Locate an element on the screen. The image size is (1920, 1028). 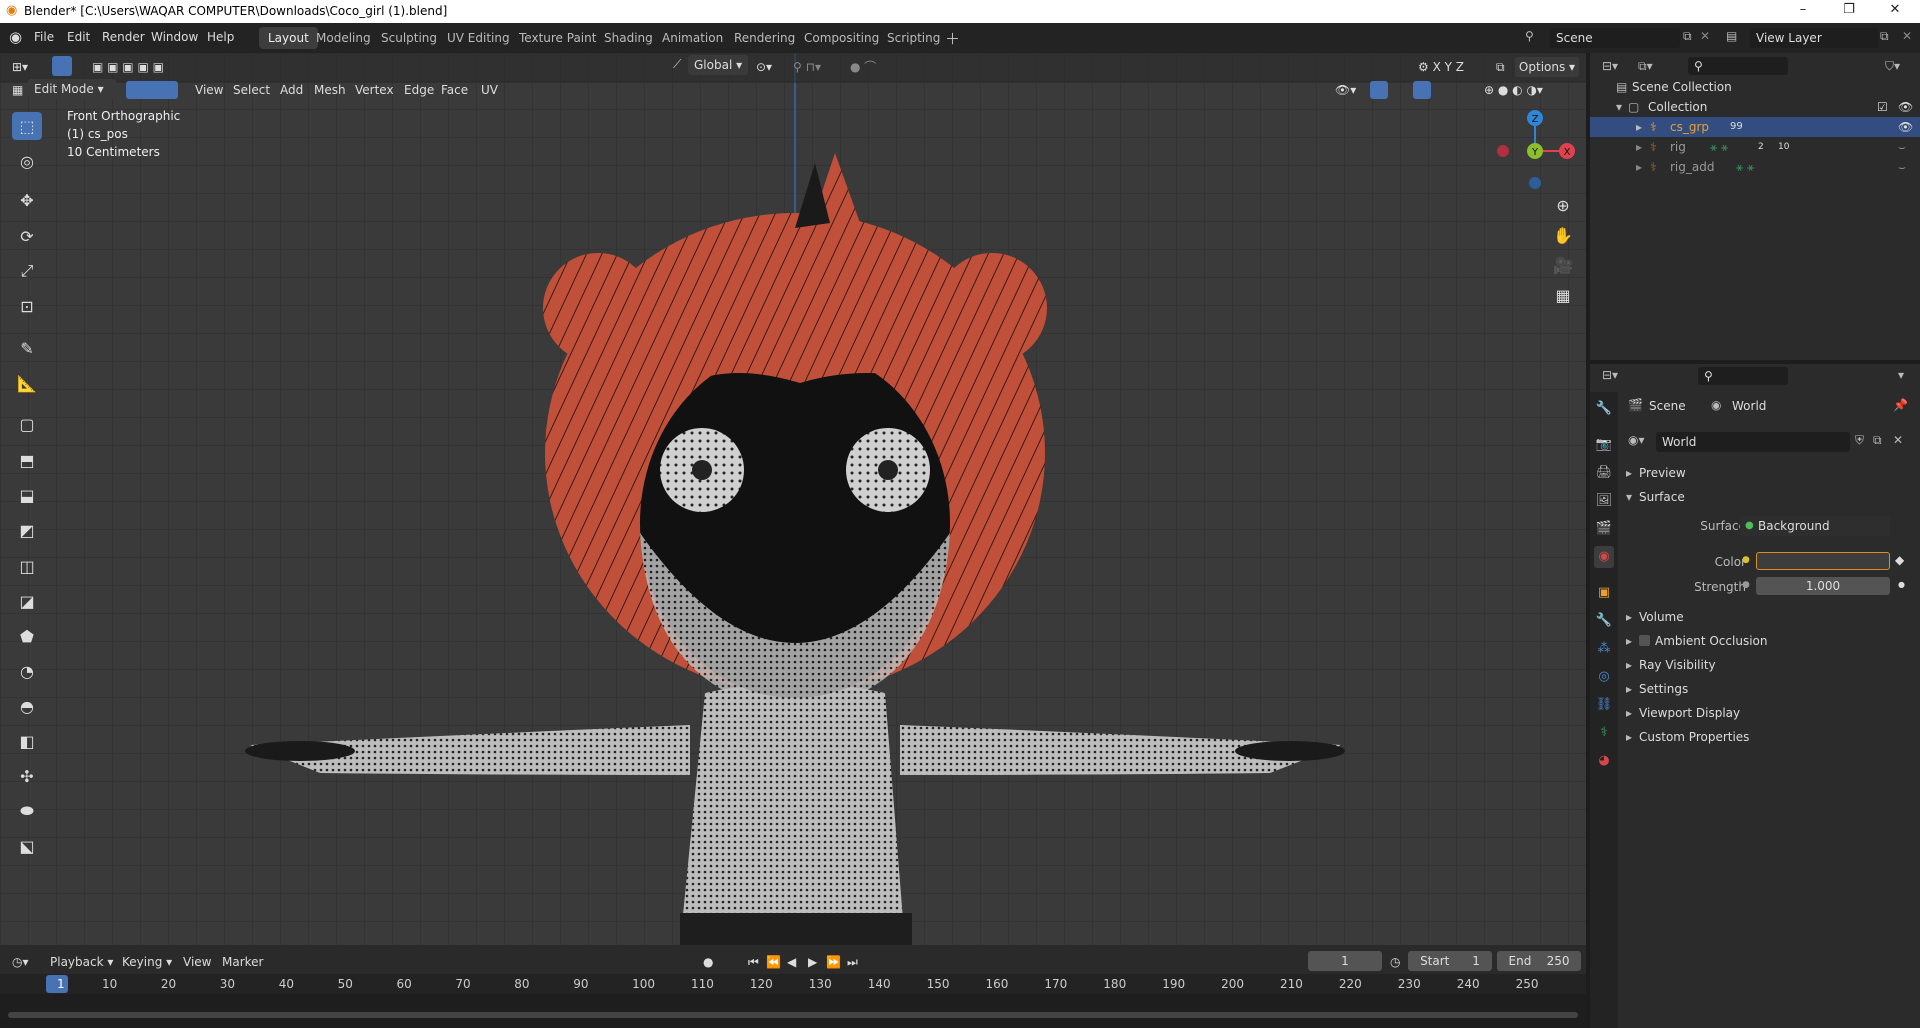
menu-playback: Playback ▾ is located at coordinates (81, 962).